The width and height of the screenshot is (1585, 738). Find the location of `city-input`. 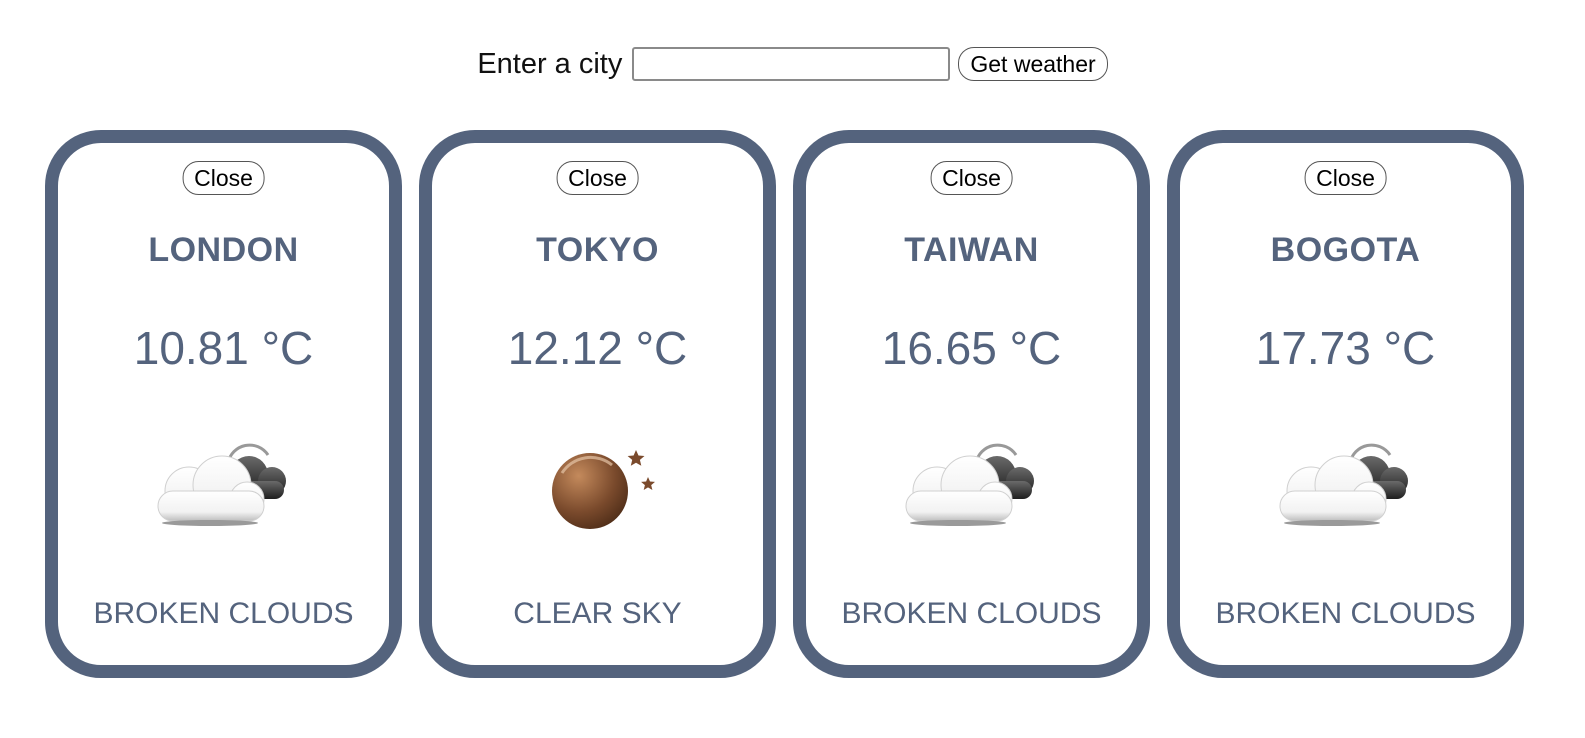

city-input is located at coordinates (791, 64).